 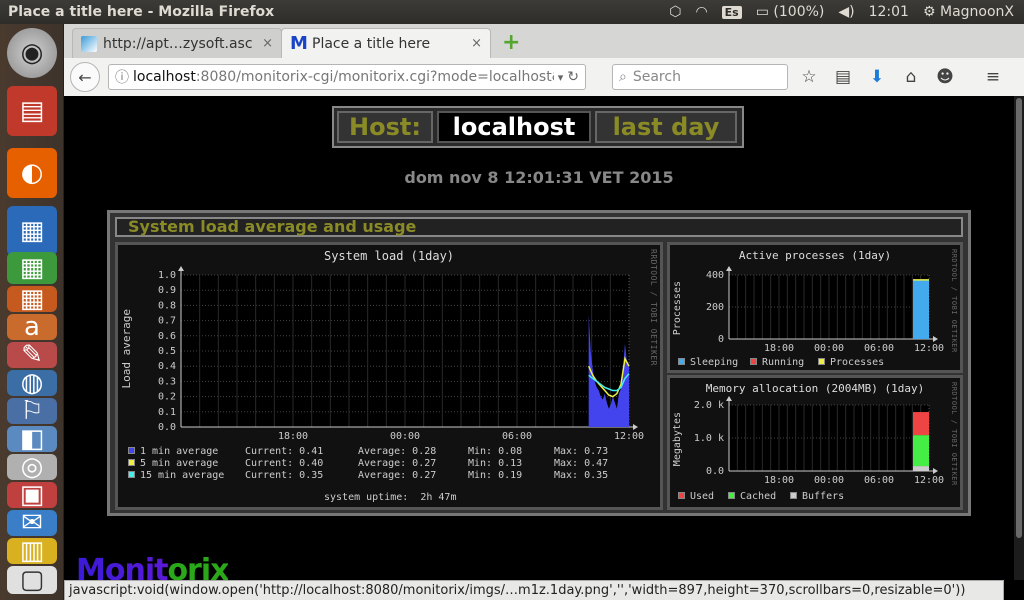 I want to click on y-tick-label: 2.0 k, so click(x=709, y=405).